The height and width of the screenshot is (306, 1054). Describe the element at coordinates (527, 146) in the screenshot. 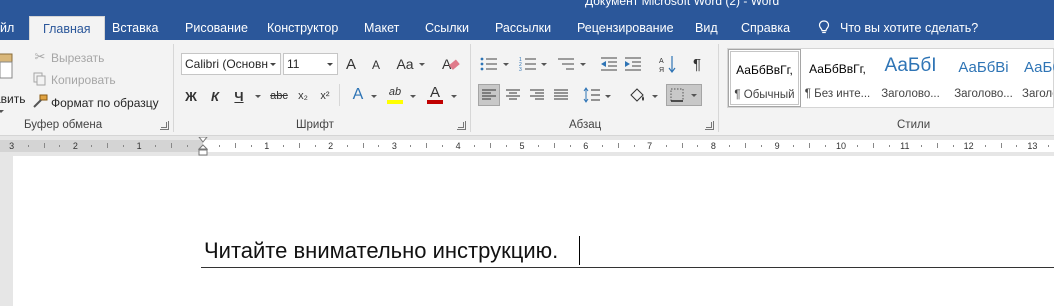

I see `horizontal-ruler: 3 2 1 1 2 3 4 5 6 7 8 9 10 11 12 13` at that location.